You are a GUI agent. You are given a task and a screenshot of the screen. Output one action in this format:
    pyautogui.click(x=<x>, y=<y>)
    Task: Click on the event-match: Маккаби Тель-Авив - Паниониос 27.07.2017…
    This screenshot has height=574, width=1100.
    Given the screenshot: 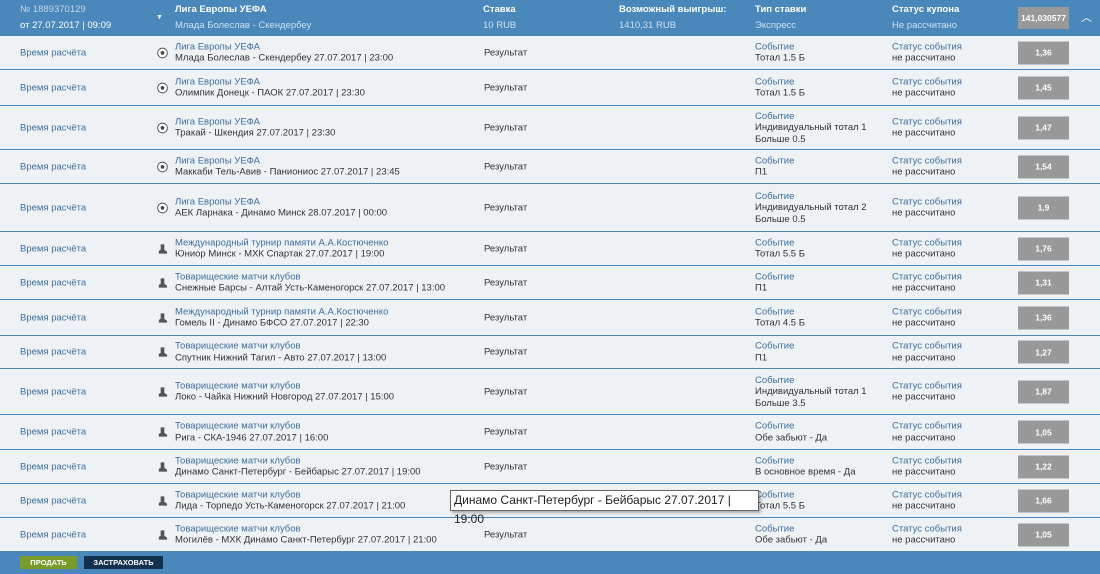 What is the action you would take?
    pyautogui.click(x=287, y=173)
    